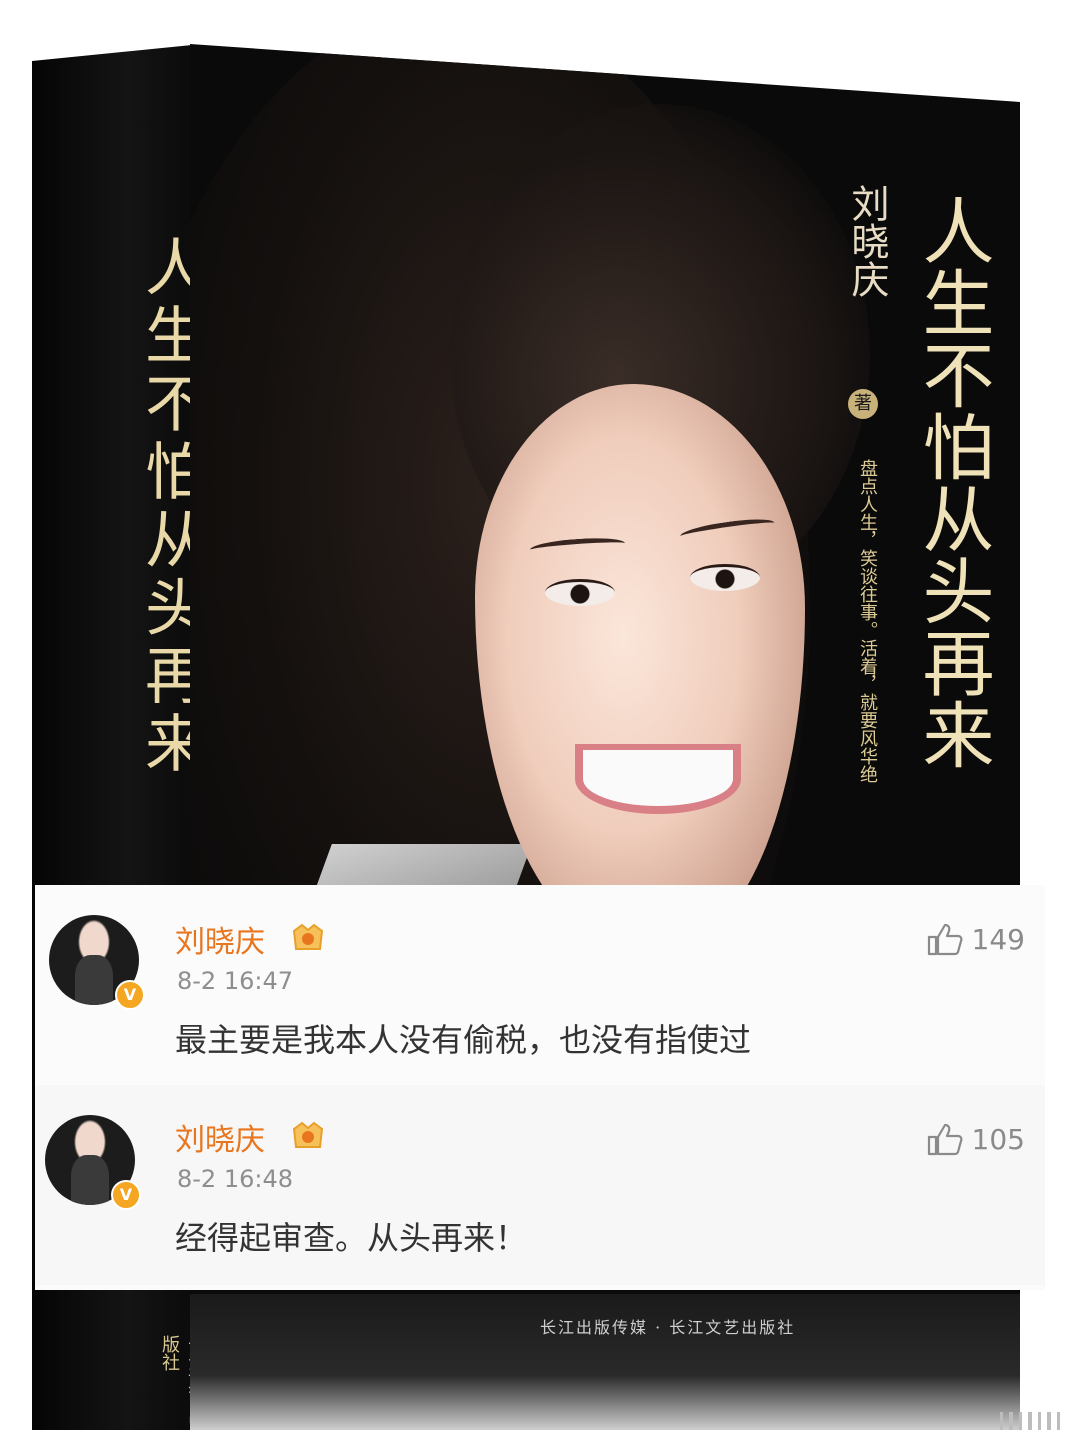 This screenshot has height=1444, width=1080. Describe the element at coordinates (998, 939) in the screenshot. I see `like-count: 149` at that location.